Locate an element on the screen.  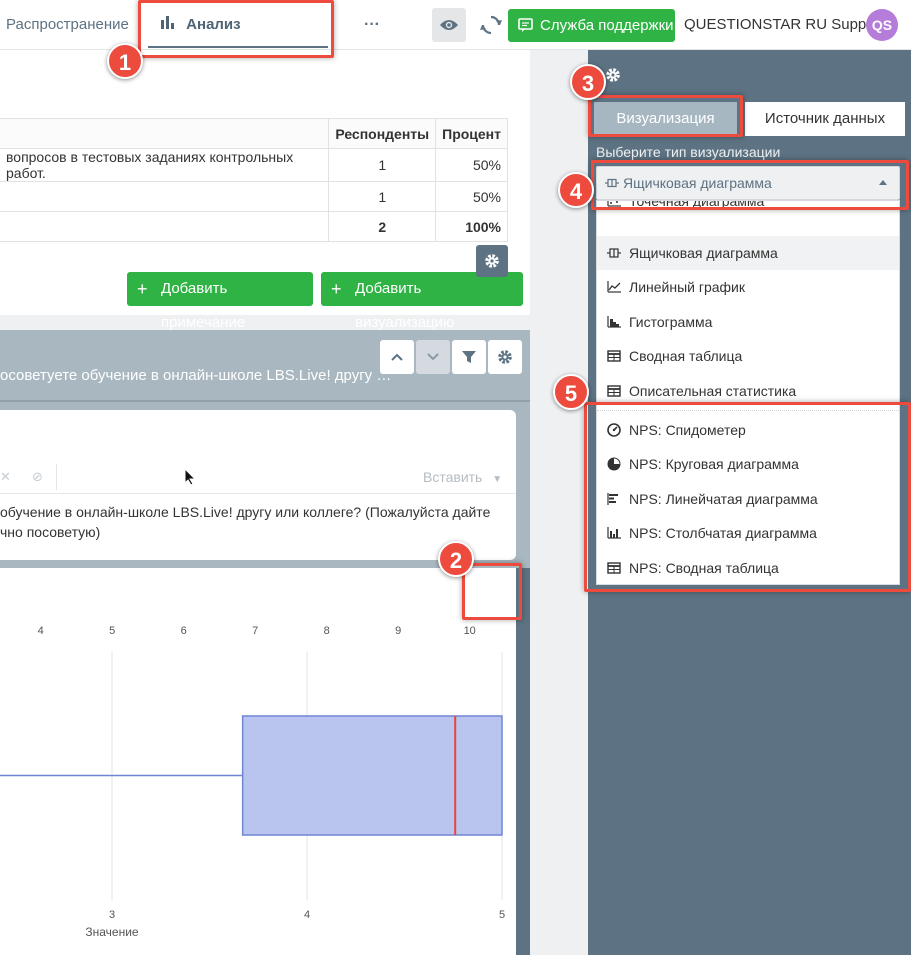
top-axis-tick-label: 6 is located at coordinates (184, 631).